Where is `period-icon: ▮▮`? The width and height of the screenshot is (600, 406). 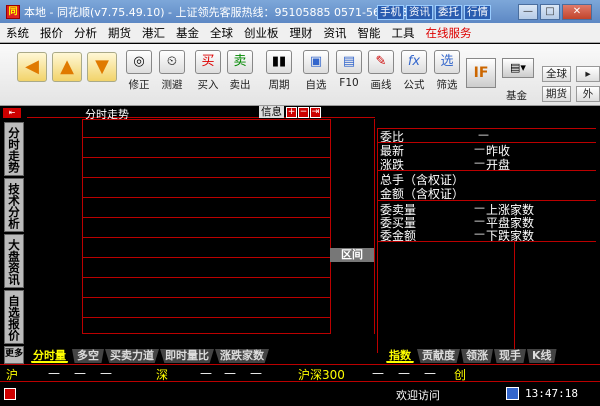 period-icon: ▮▮ is located at coordinates (279, 62).